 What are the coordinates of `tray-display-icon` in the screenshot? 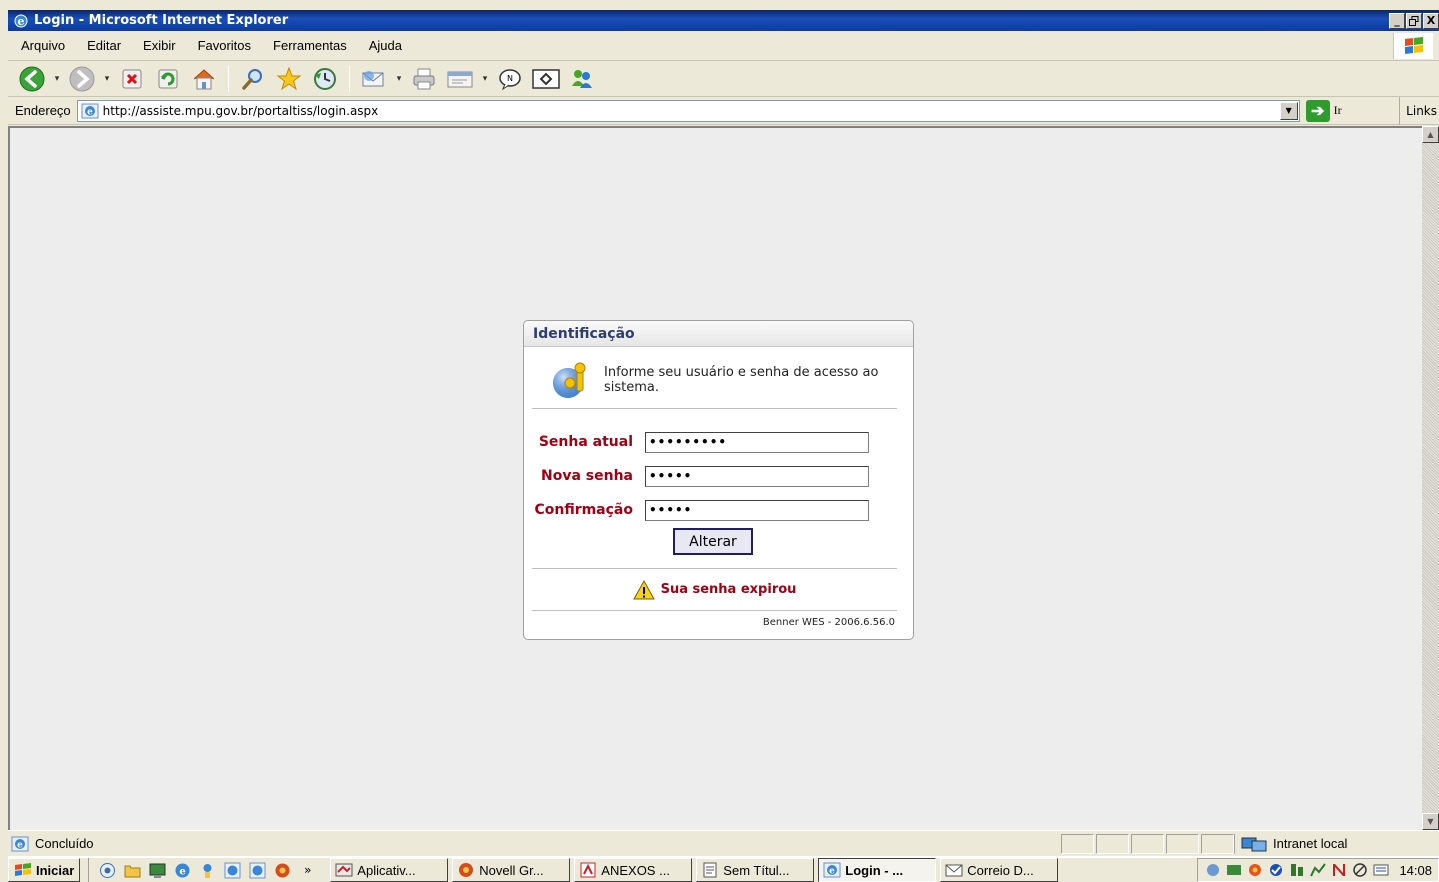 It's located at (1234, 870).